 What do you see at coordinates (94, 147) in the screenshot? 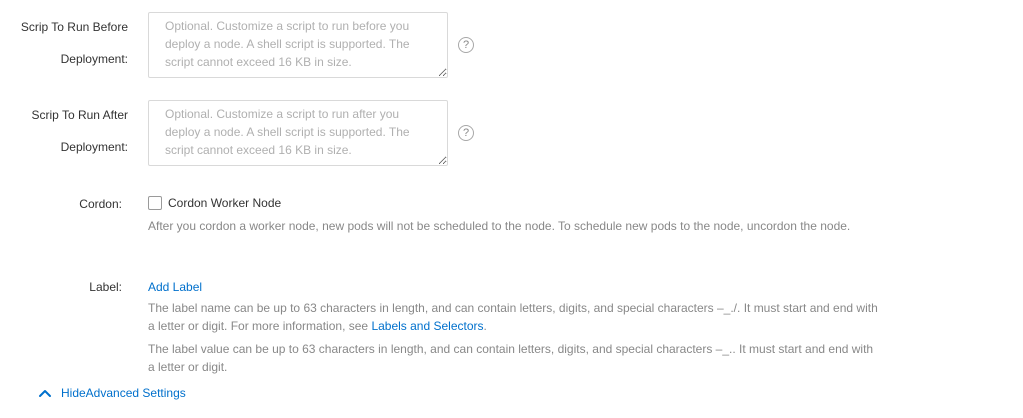
I see `post-script-label-line2: Deployment:` at bounding box center [94, 147].